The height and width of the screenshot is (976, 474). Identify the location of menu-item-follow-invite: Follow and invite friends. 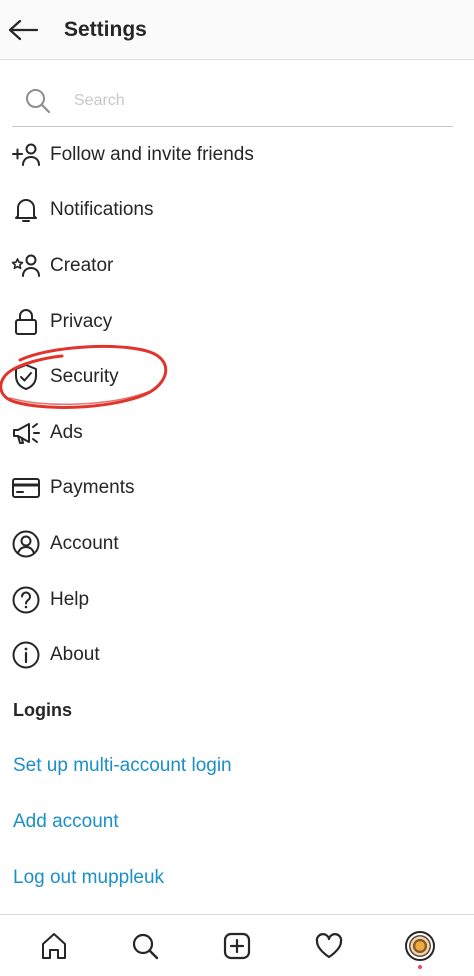
(237, 155).